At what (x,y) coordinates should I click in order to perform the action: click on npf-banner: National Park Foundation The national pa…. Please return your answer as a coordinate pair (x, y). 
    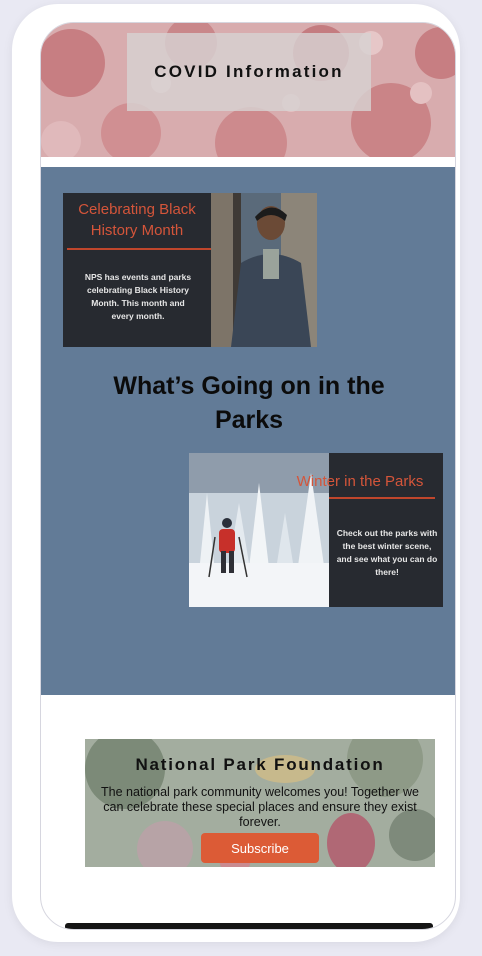
    Looking at the image, I should click on (260, 803).